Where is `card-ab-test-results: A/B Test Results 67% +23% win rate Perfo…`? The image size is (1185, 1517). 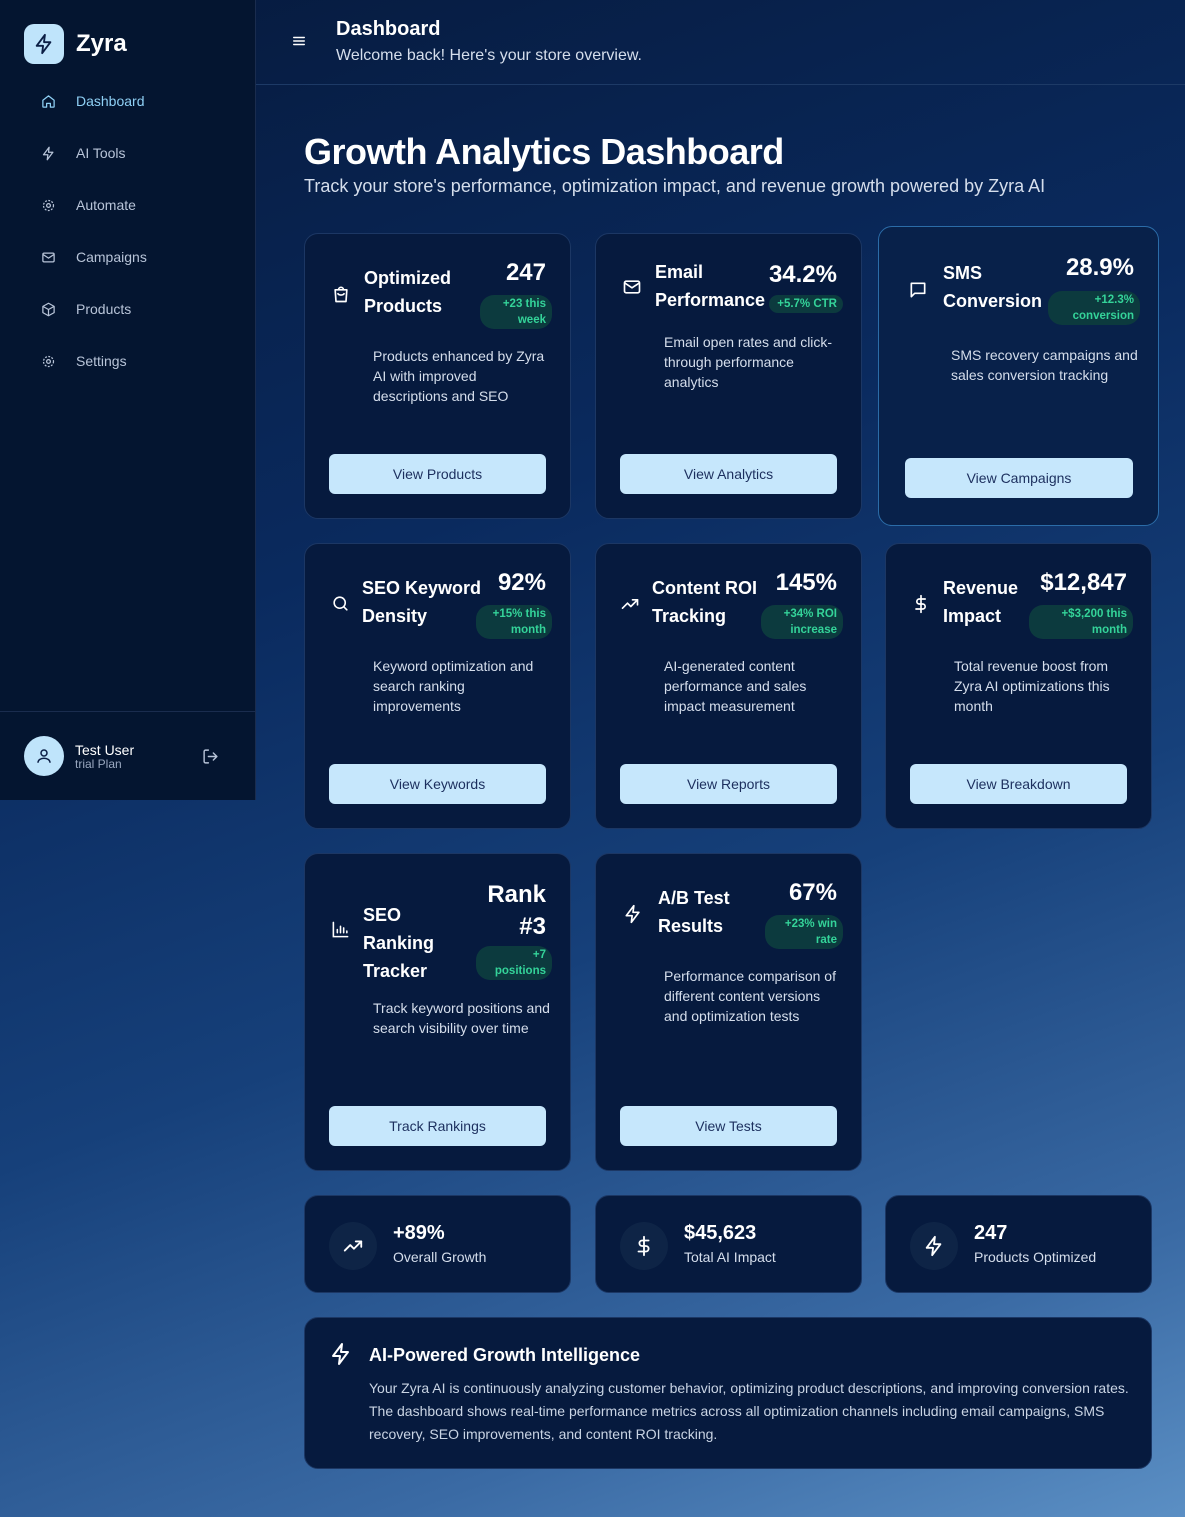 card-ab-test-results: A/B Test Results 67% +23% win rate Perfo… is located at coordinates (728, 1012).